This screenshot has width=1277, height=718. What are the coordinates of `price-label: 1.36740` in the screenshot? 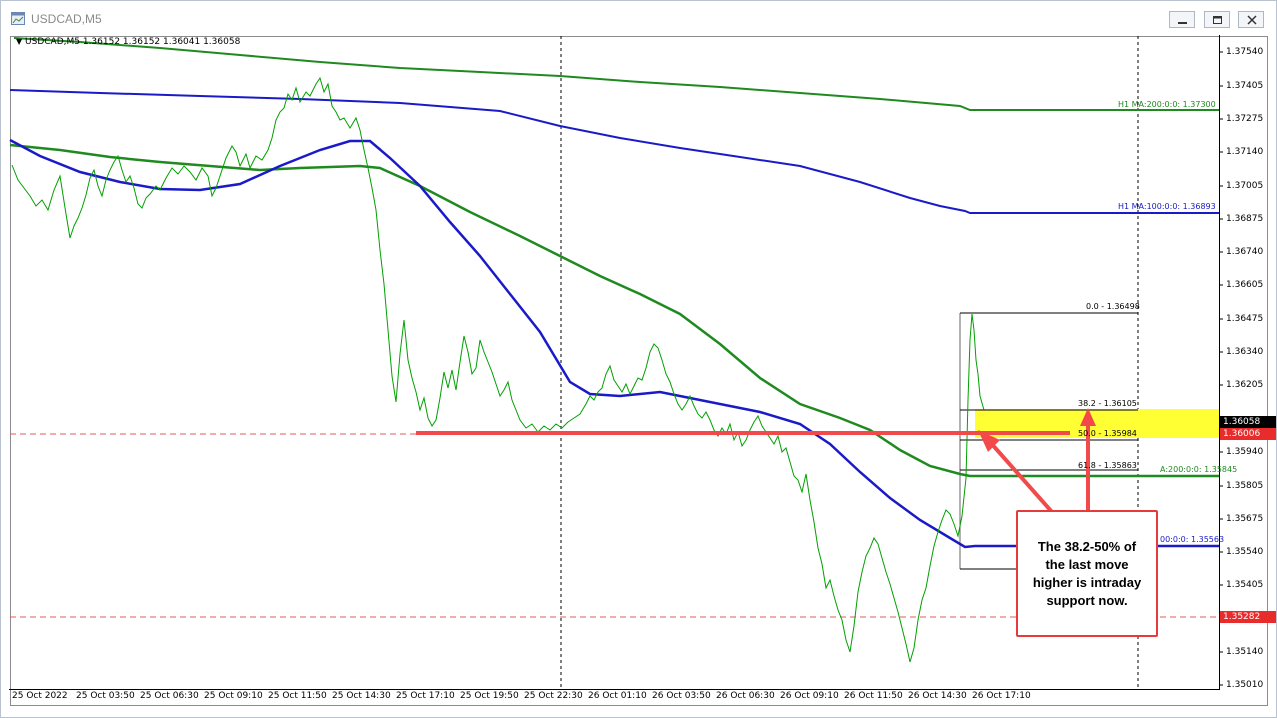 It's located at (1245, 252).